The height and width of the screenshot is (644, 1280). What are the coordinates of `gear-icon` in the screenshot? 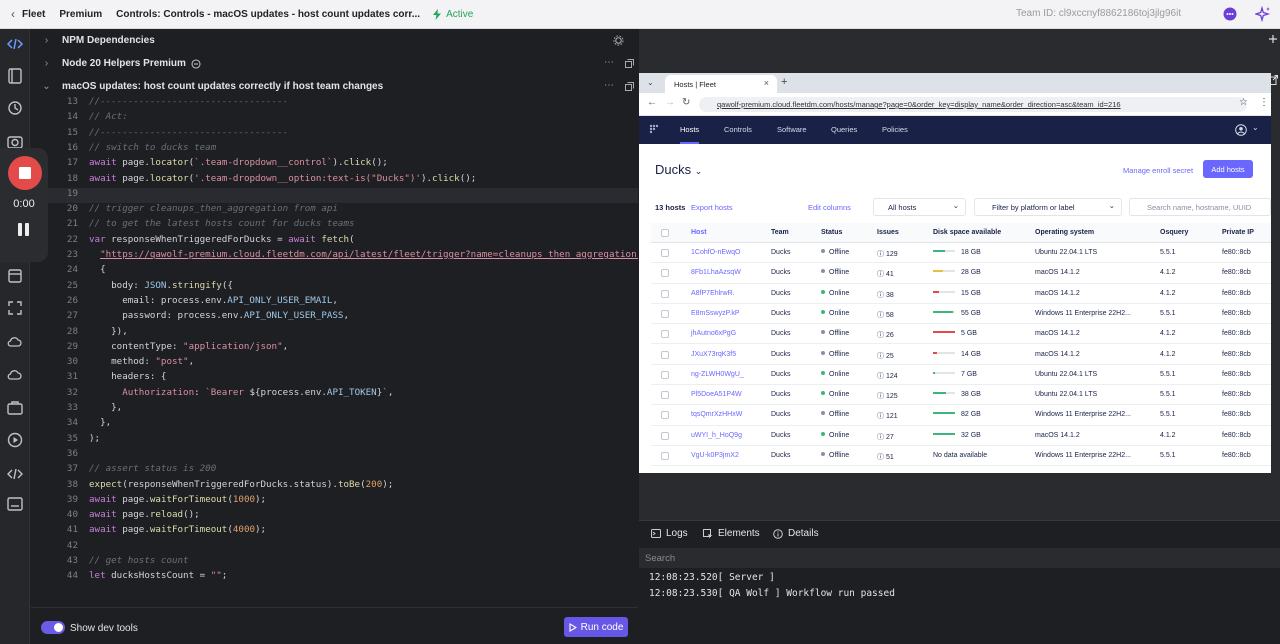 It's located at (618, 40).